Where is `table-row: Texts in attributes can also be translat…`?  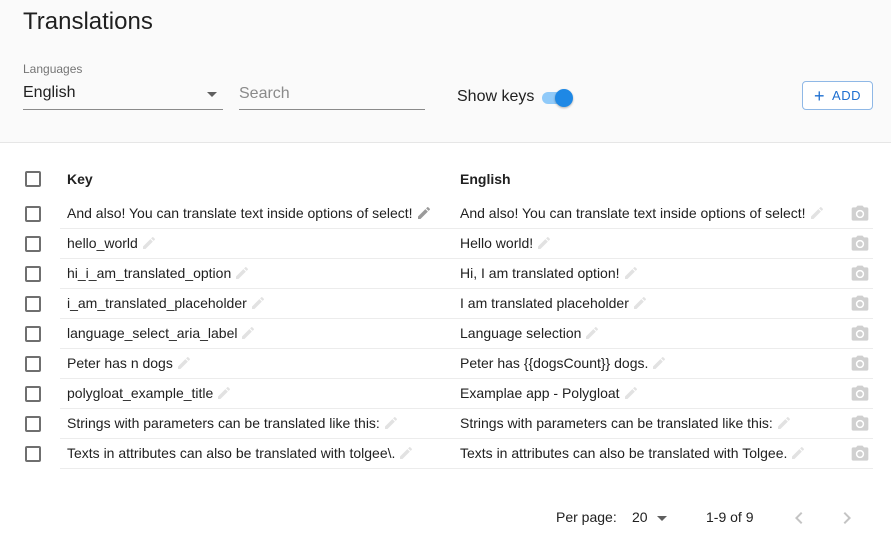
table-row: Texts in attributes can also be translat… is located at coordinates (445, 454).